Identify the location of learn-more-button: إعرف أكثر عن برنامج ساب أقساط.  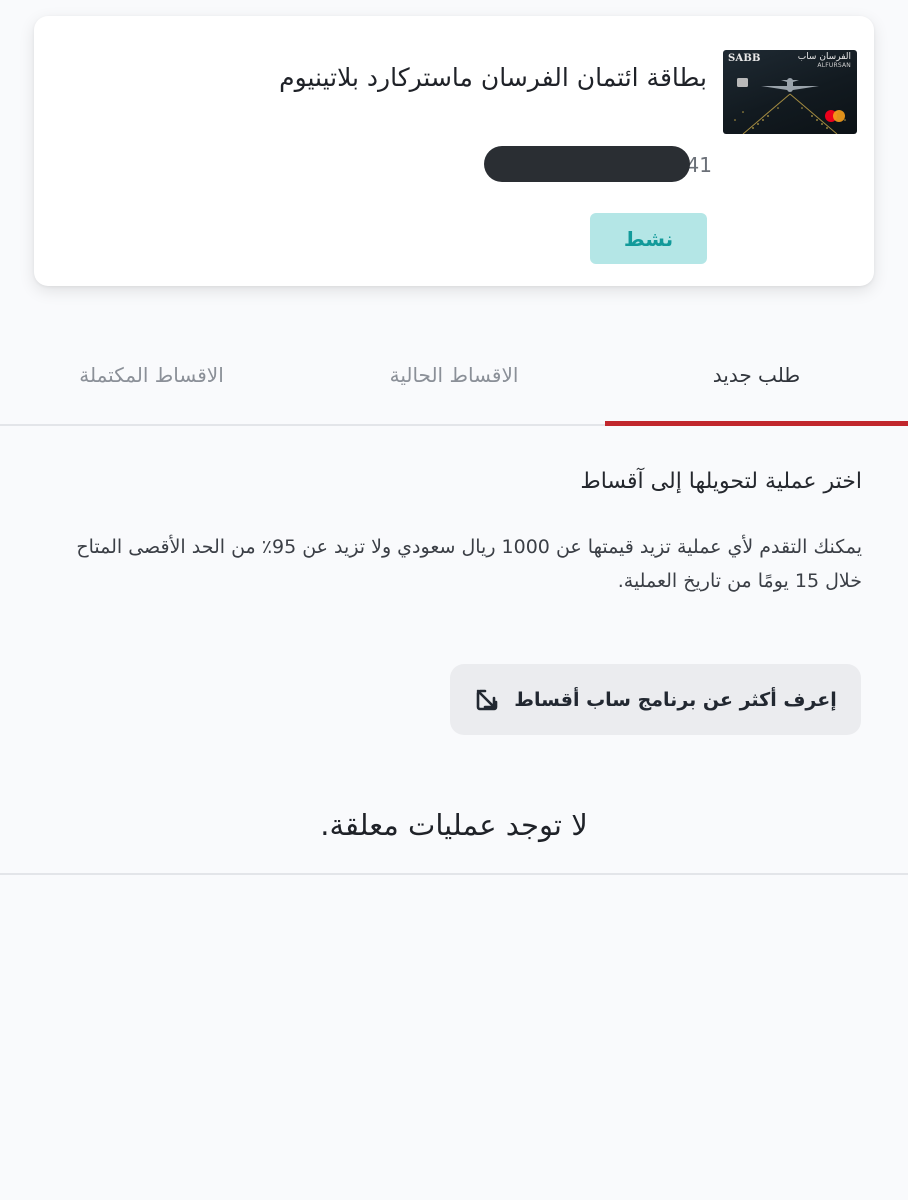
(655, 699).